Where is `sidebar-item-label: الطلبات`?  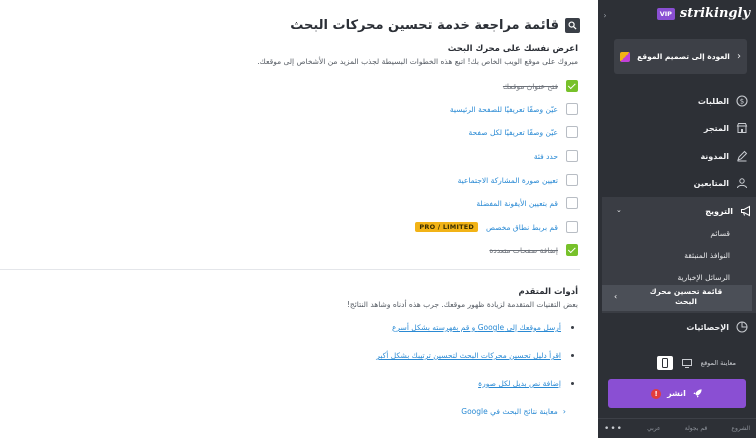
sidebar-item-label: الطلبات is located at coordinates (713, 101).